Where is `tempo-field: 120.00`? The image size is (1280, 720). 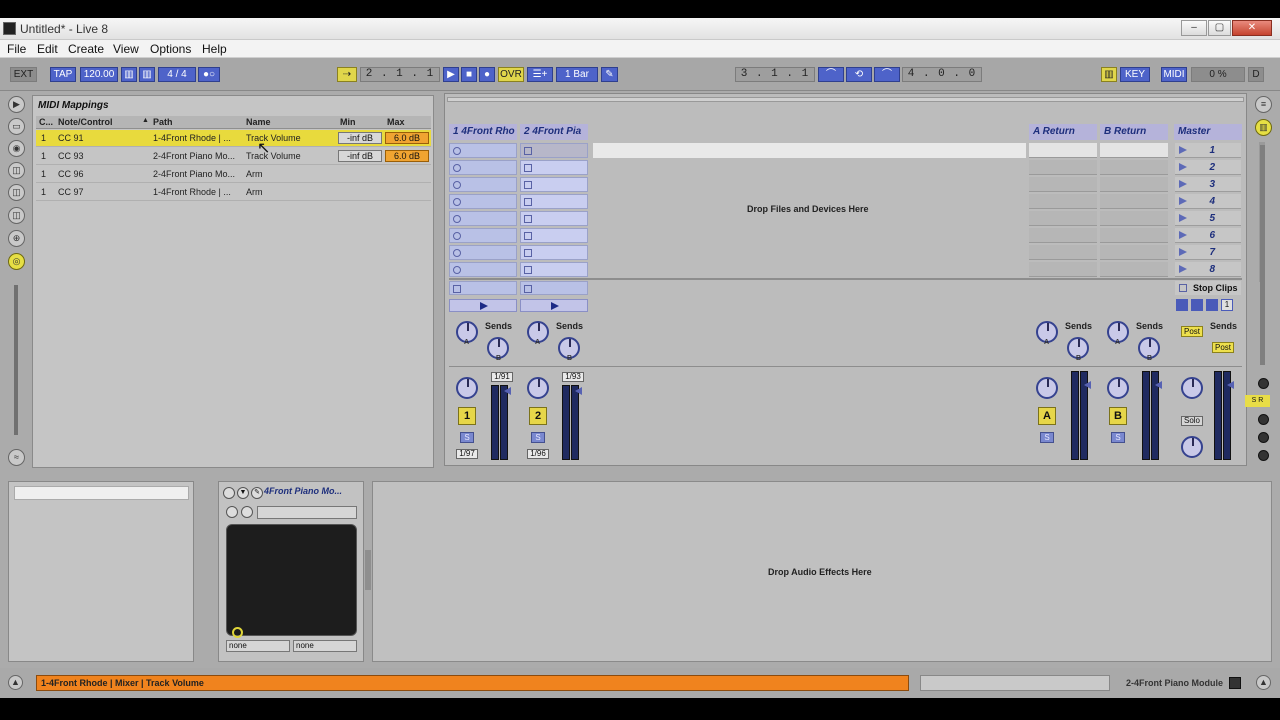
tempo-field: 120.00 is located at coordinates (99, 74).